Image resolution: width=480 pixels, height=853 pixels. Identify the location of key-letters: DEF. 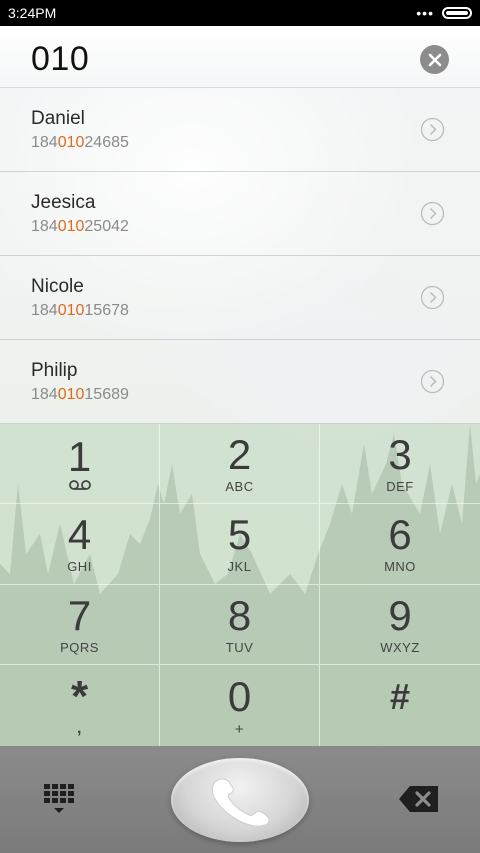
(400, 486).